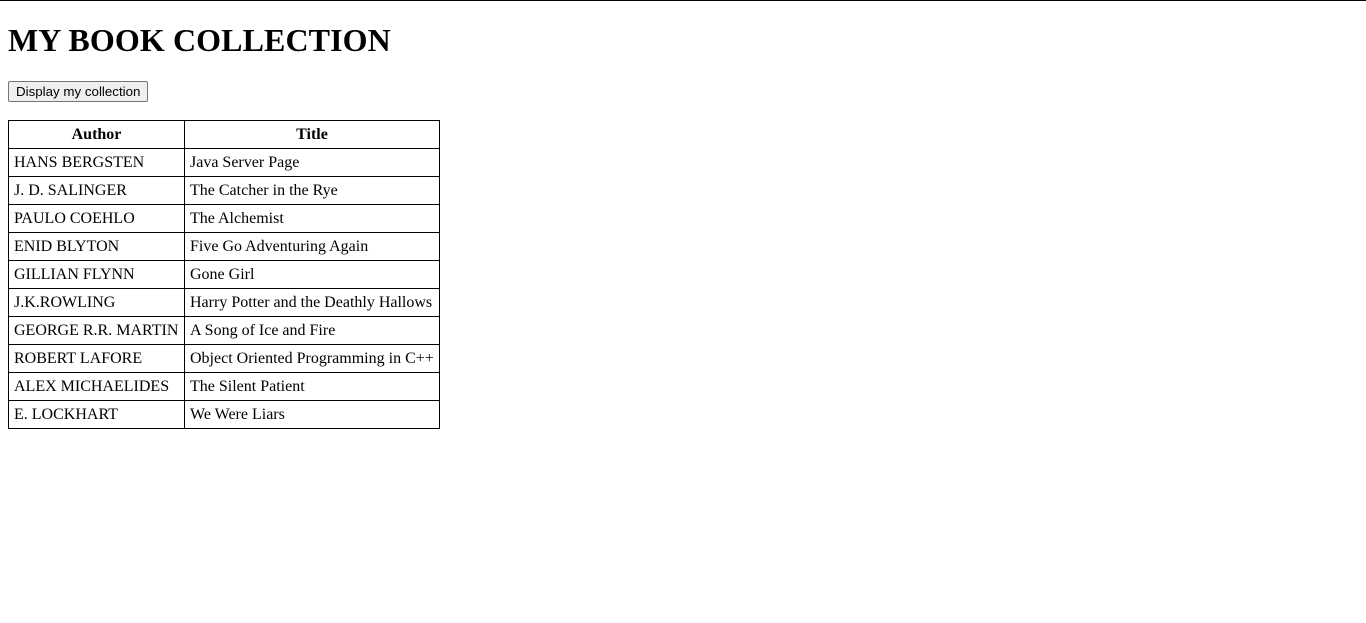 This screenshot has height=623, width=1366. I want to click on header-row: Author Title, so click(224, 134).